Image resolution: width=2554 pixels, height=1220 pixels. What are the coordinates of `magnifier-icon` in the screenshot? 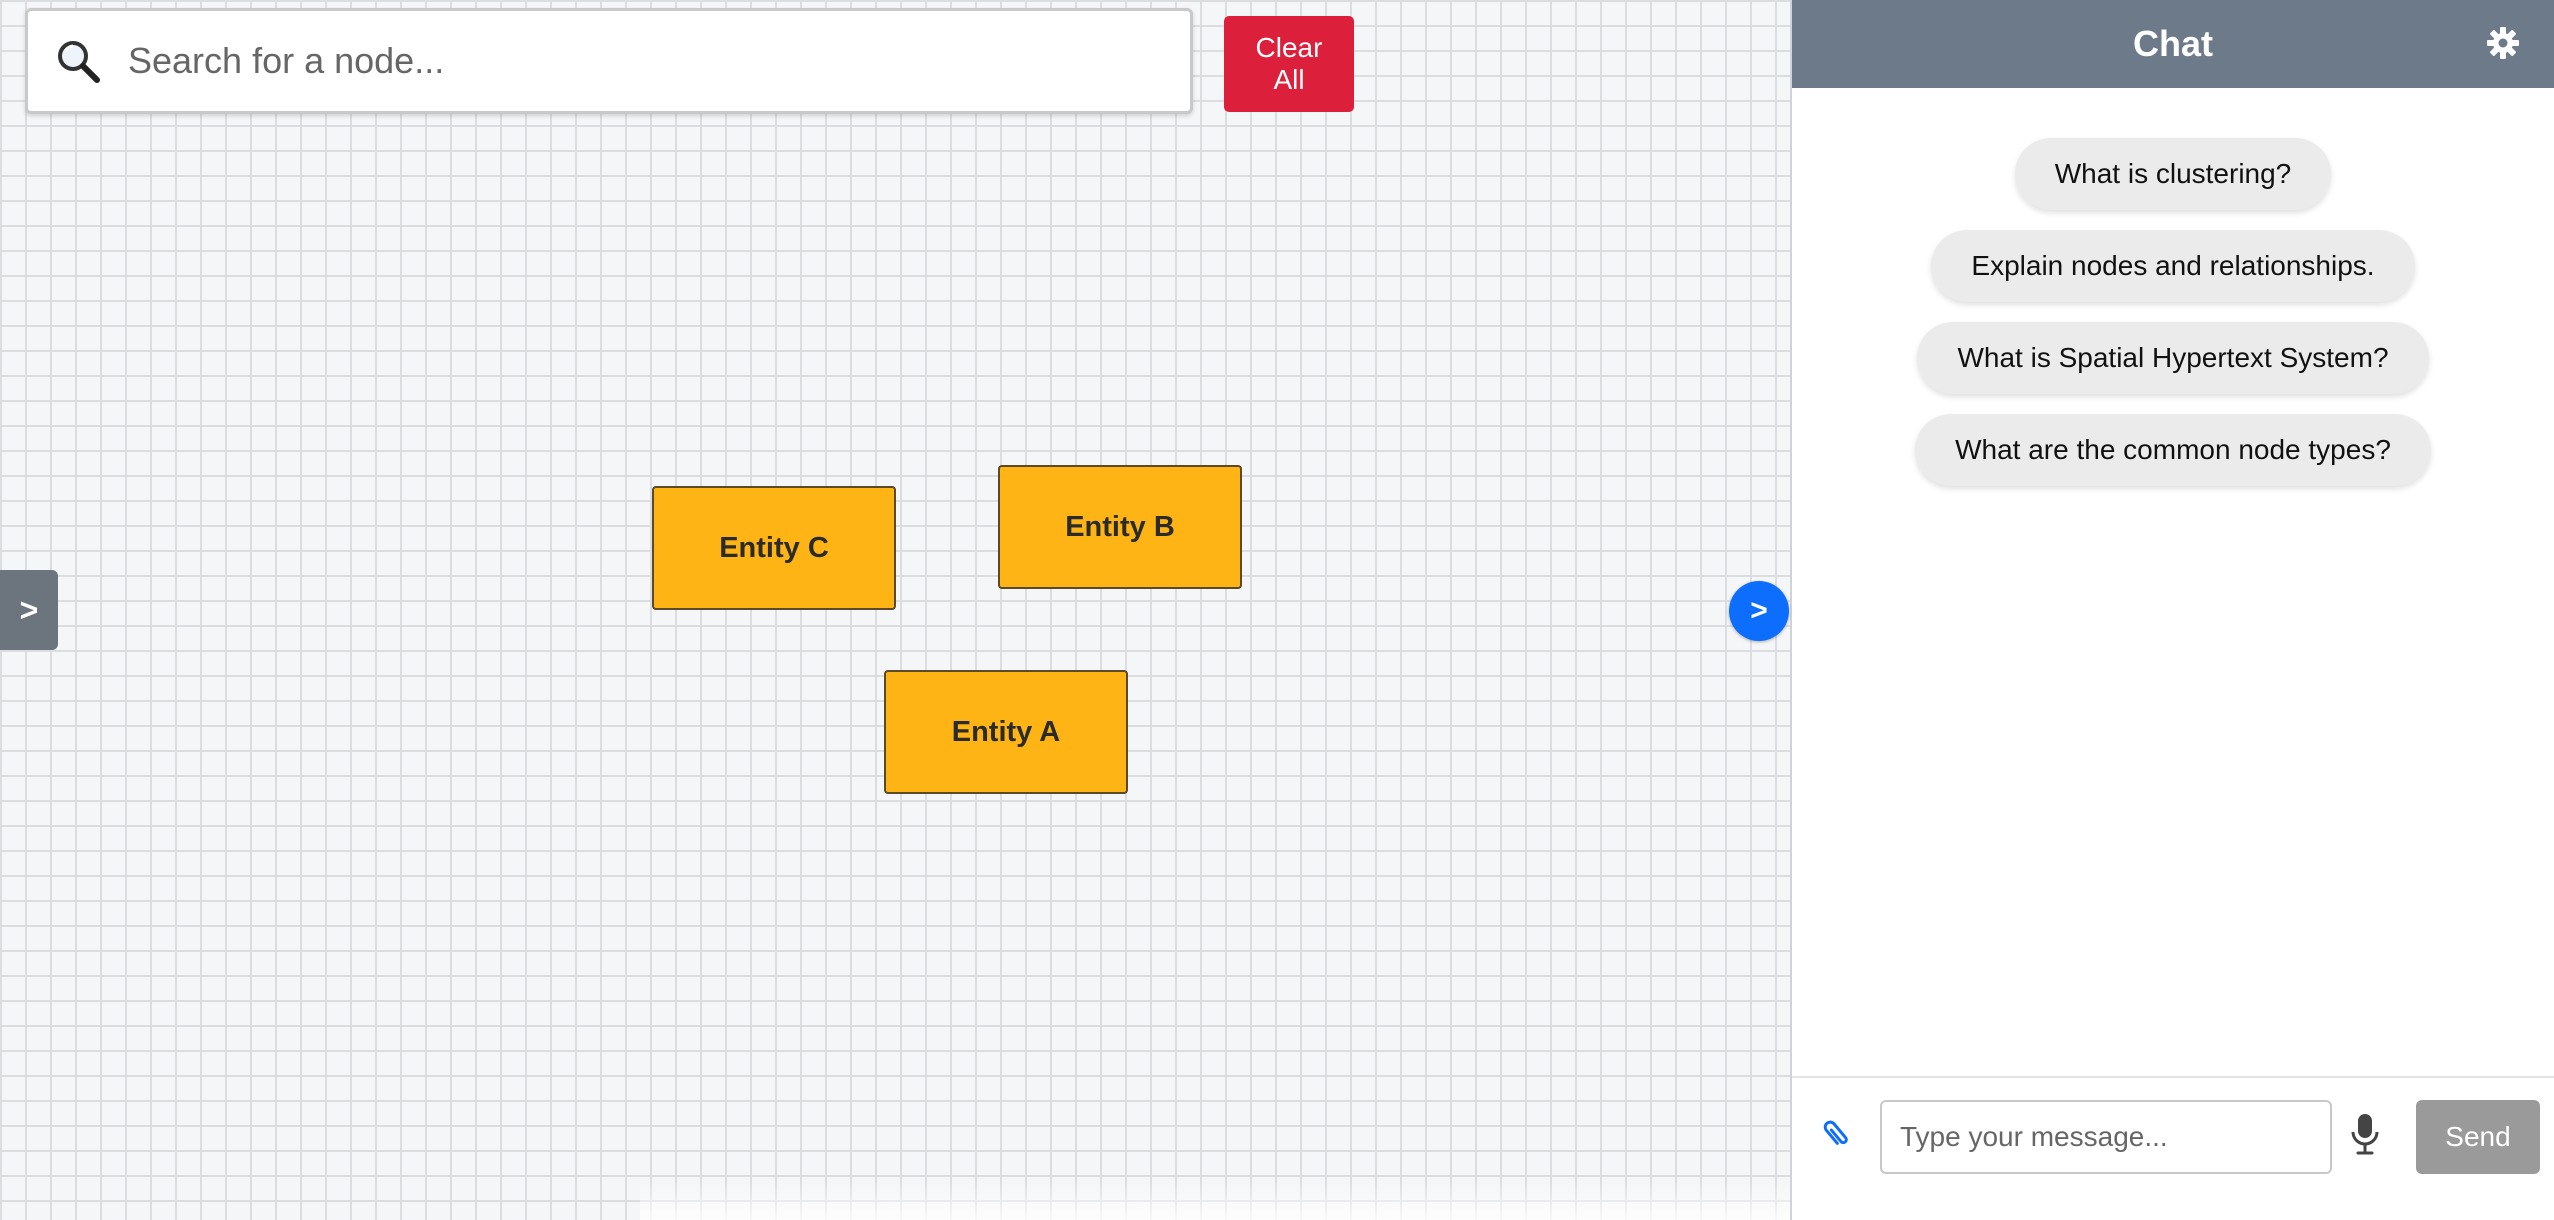 It's located at (79, 62).